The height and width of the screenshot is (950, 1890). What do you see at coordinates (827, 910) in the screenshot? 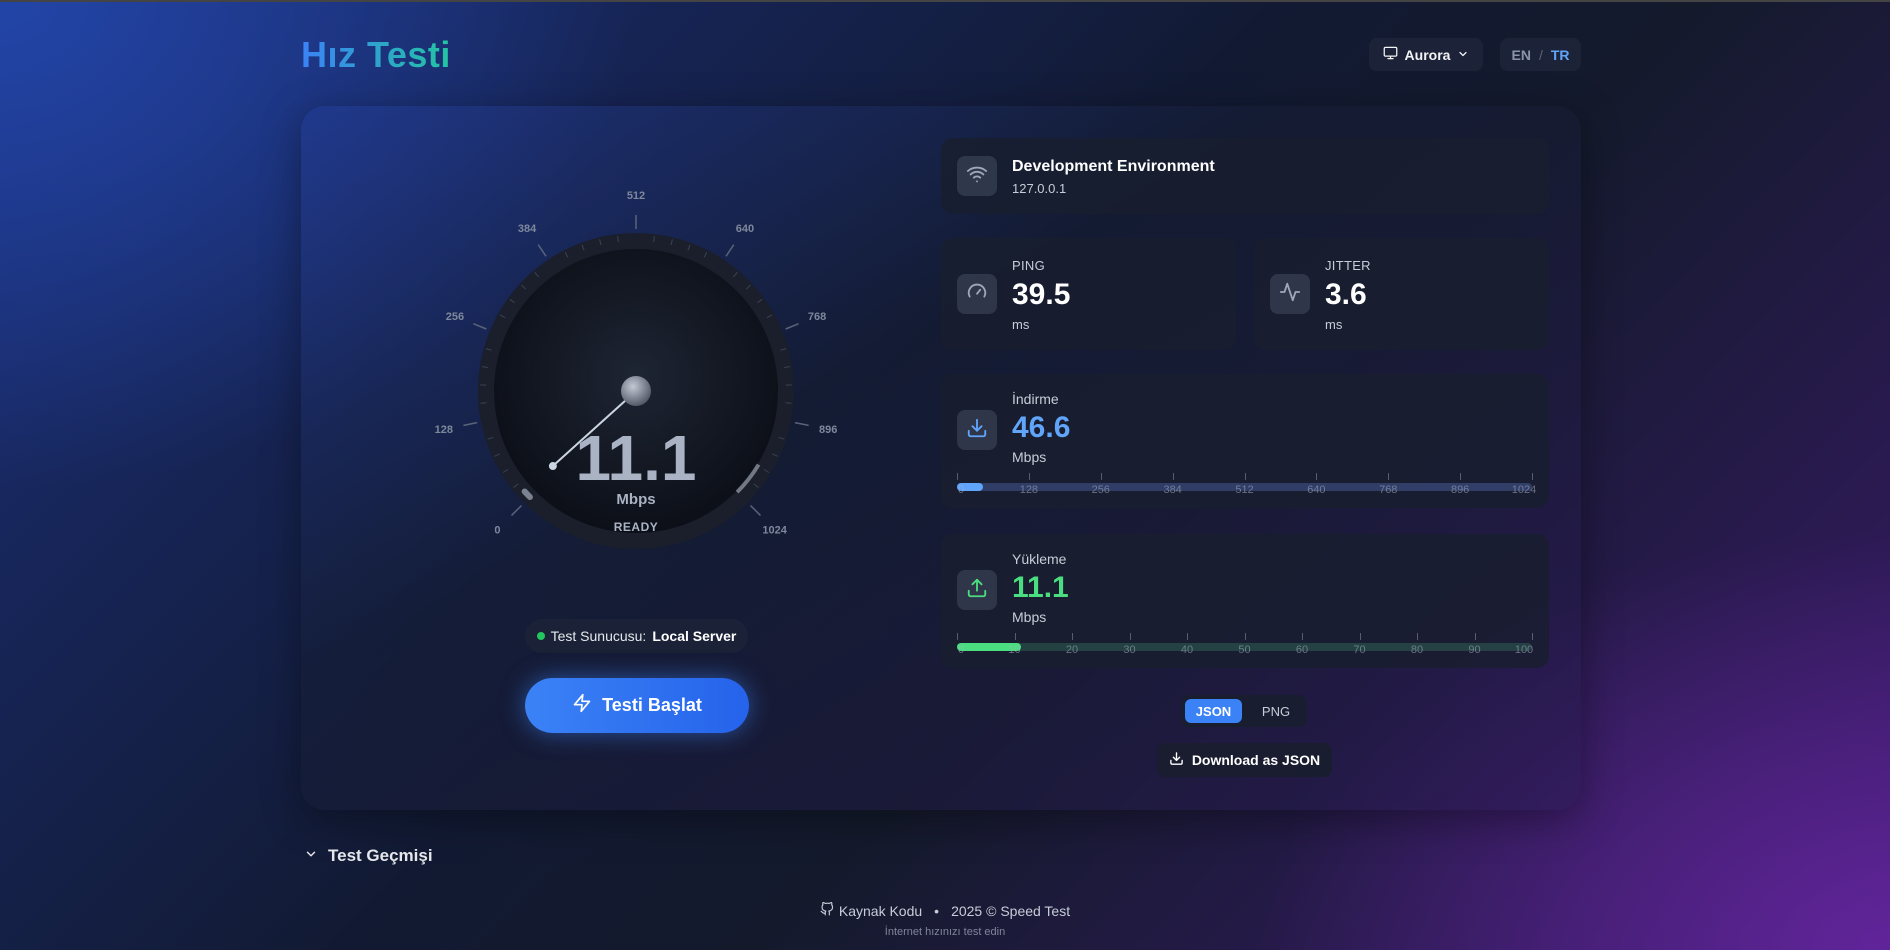
I see `github-icon` at bounding box center [827, 910].